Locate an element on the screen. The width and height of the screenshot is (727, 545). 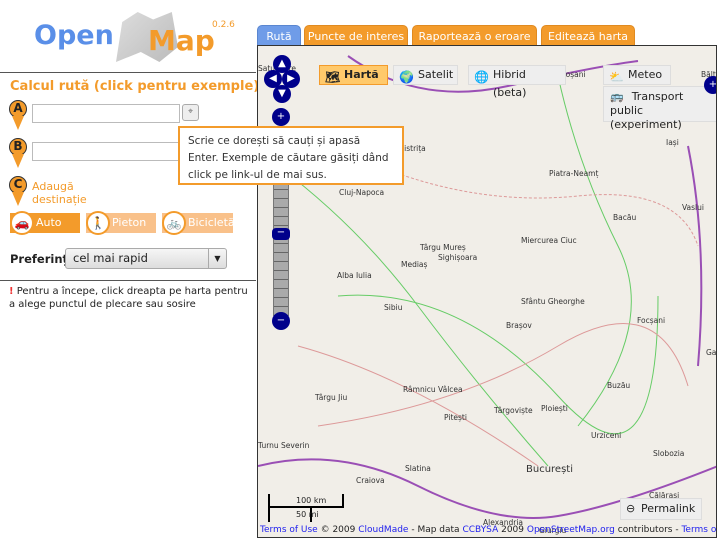
city-label: Pitești is located at coordinates (455, 417).